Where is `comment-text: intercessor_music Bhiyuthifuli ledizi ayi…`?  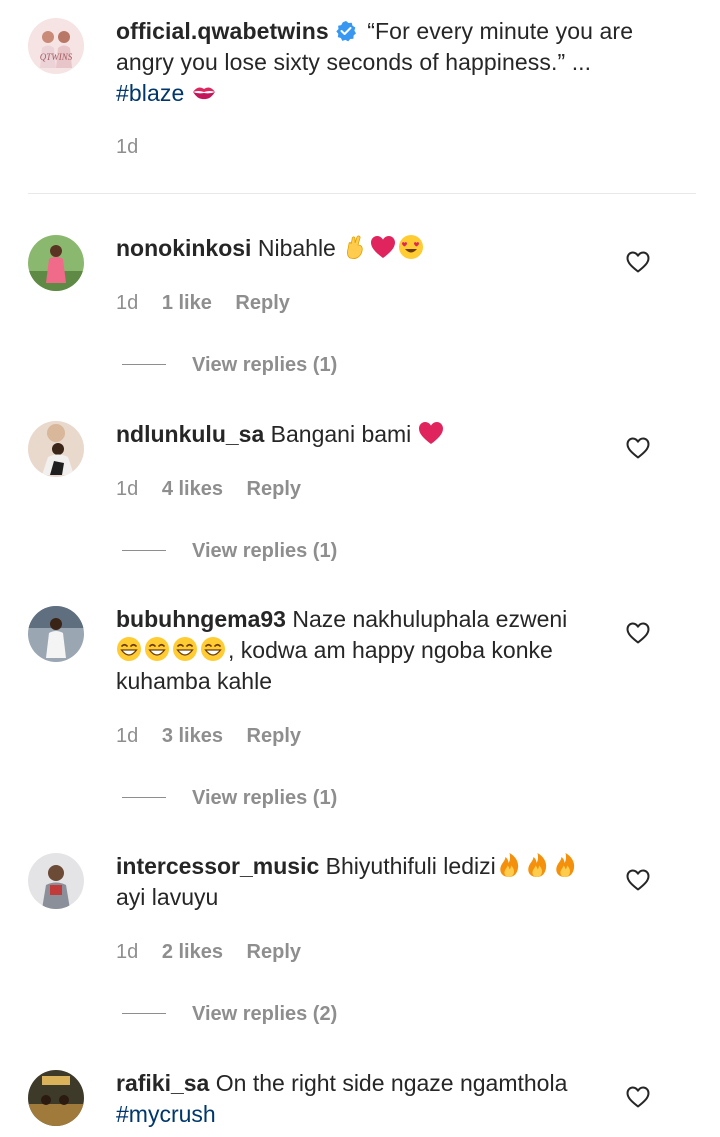
comment-text: intercessor_music Bhiyuthifuli ledizi ayi… is located at coordinates (361, 882).